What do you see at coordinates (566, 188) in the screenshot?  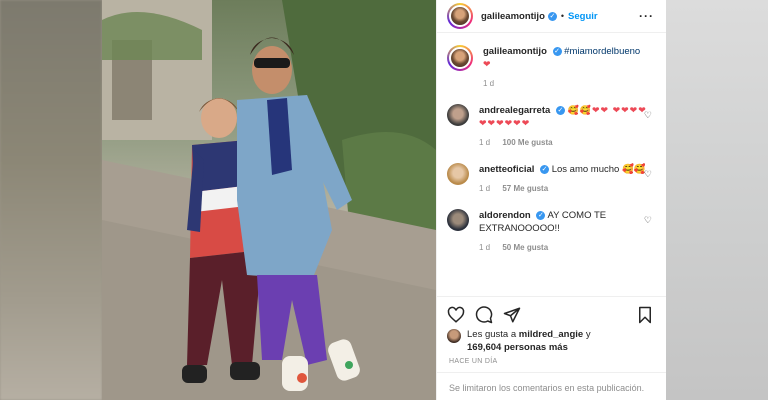 I see `comment-meta: 1 d 57 Me gusta` at bounding box center [566, 188].